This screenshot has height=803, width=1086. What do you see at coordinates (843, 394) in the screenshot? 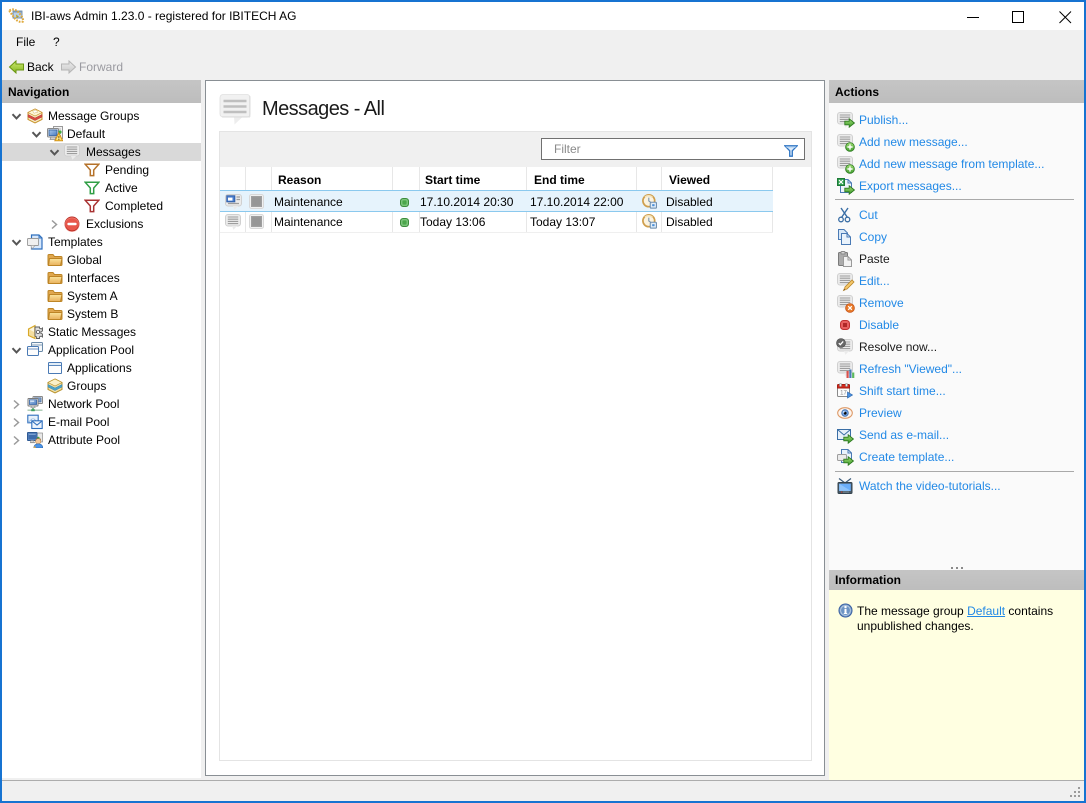
I see `svg-text: 17` at bounding box center [843, 394].